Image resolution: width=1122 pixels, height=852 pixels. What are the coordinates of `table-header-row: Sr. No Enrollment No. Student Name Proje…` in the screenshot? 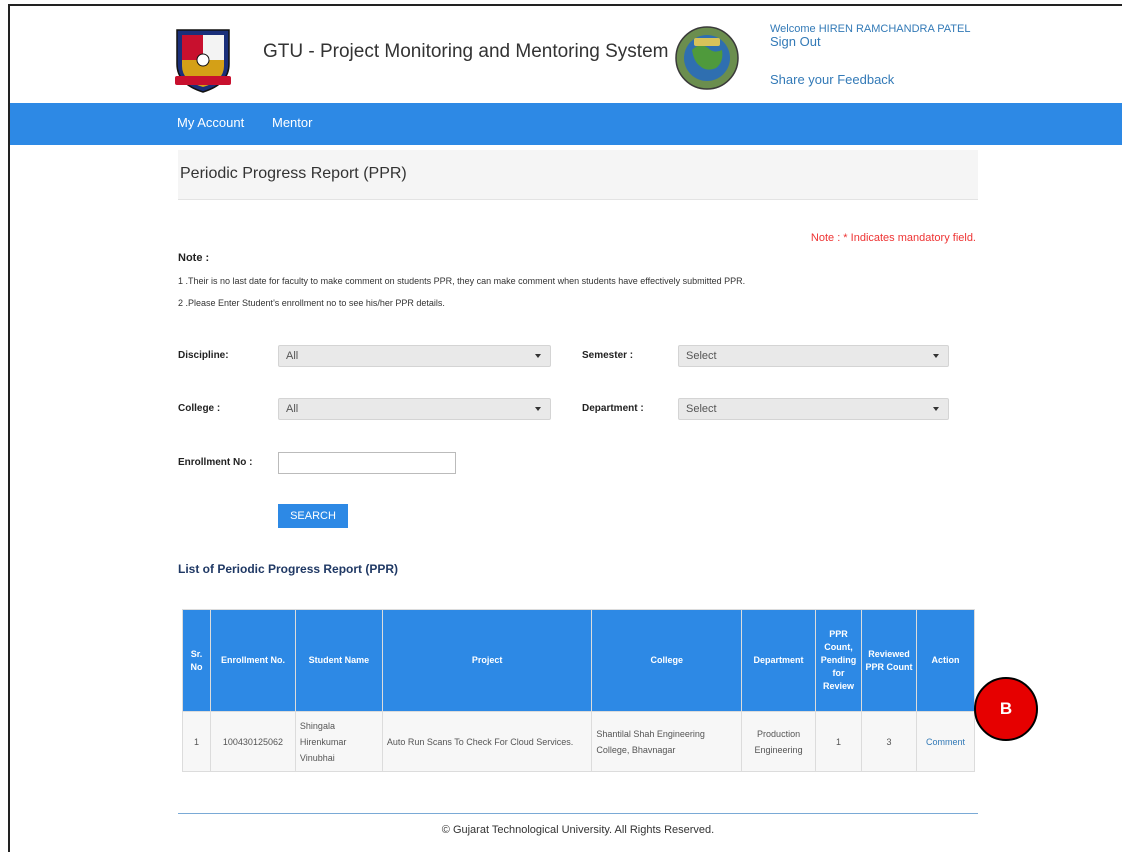 It's located at (579, 660).